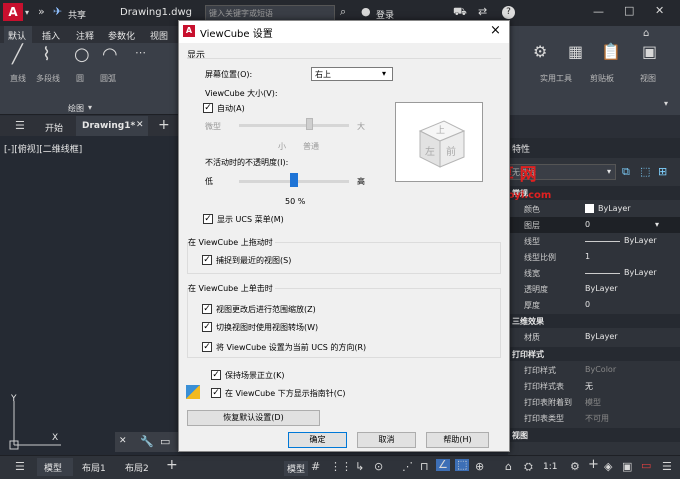 The width and height of the screenshot is (680, 479). I want to click on search-icon: ⌕, so click(343, 12).